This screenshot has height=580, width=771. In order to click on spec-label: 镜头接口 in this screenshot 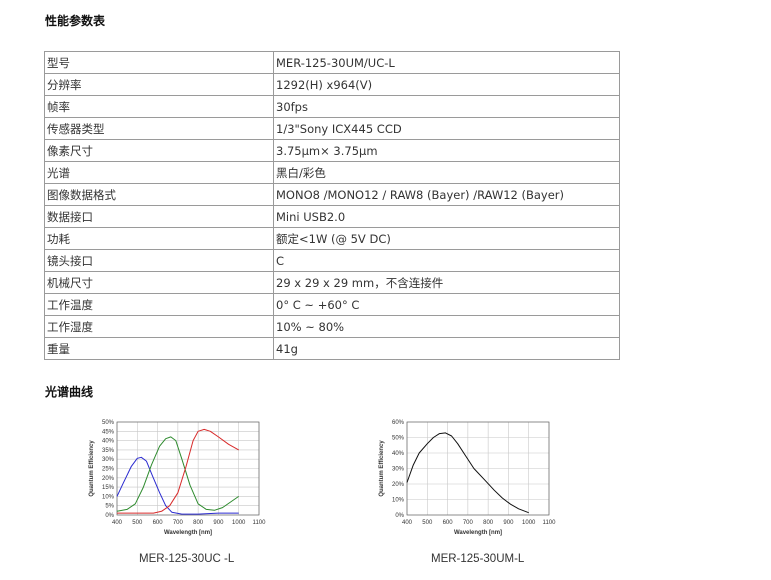, I will do `click(159, 260)`.